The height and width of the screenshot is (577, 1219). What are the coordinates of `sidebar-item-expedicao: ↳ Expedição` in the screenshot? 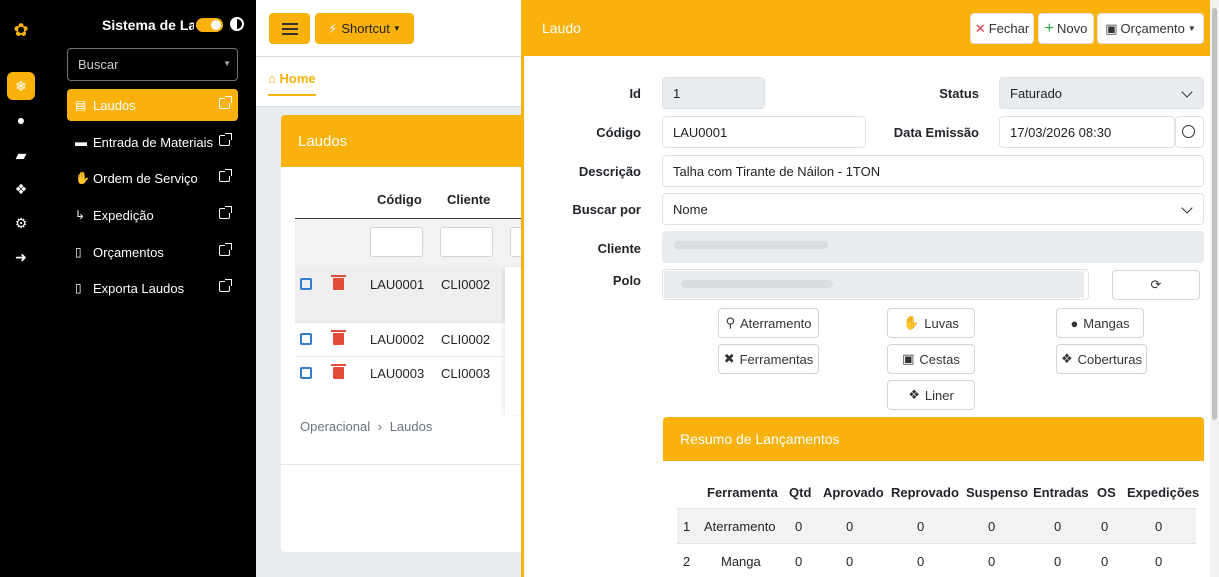 It's located at (152, 215).